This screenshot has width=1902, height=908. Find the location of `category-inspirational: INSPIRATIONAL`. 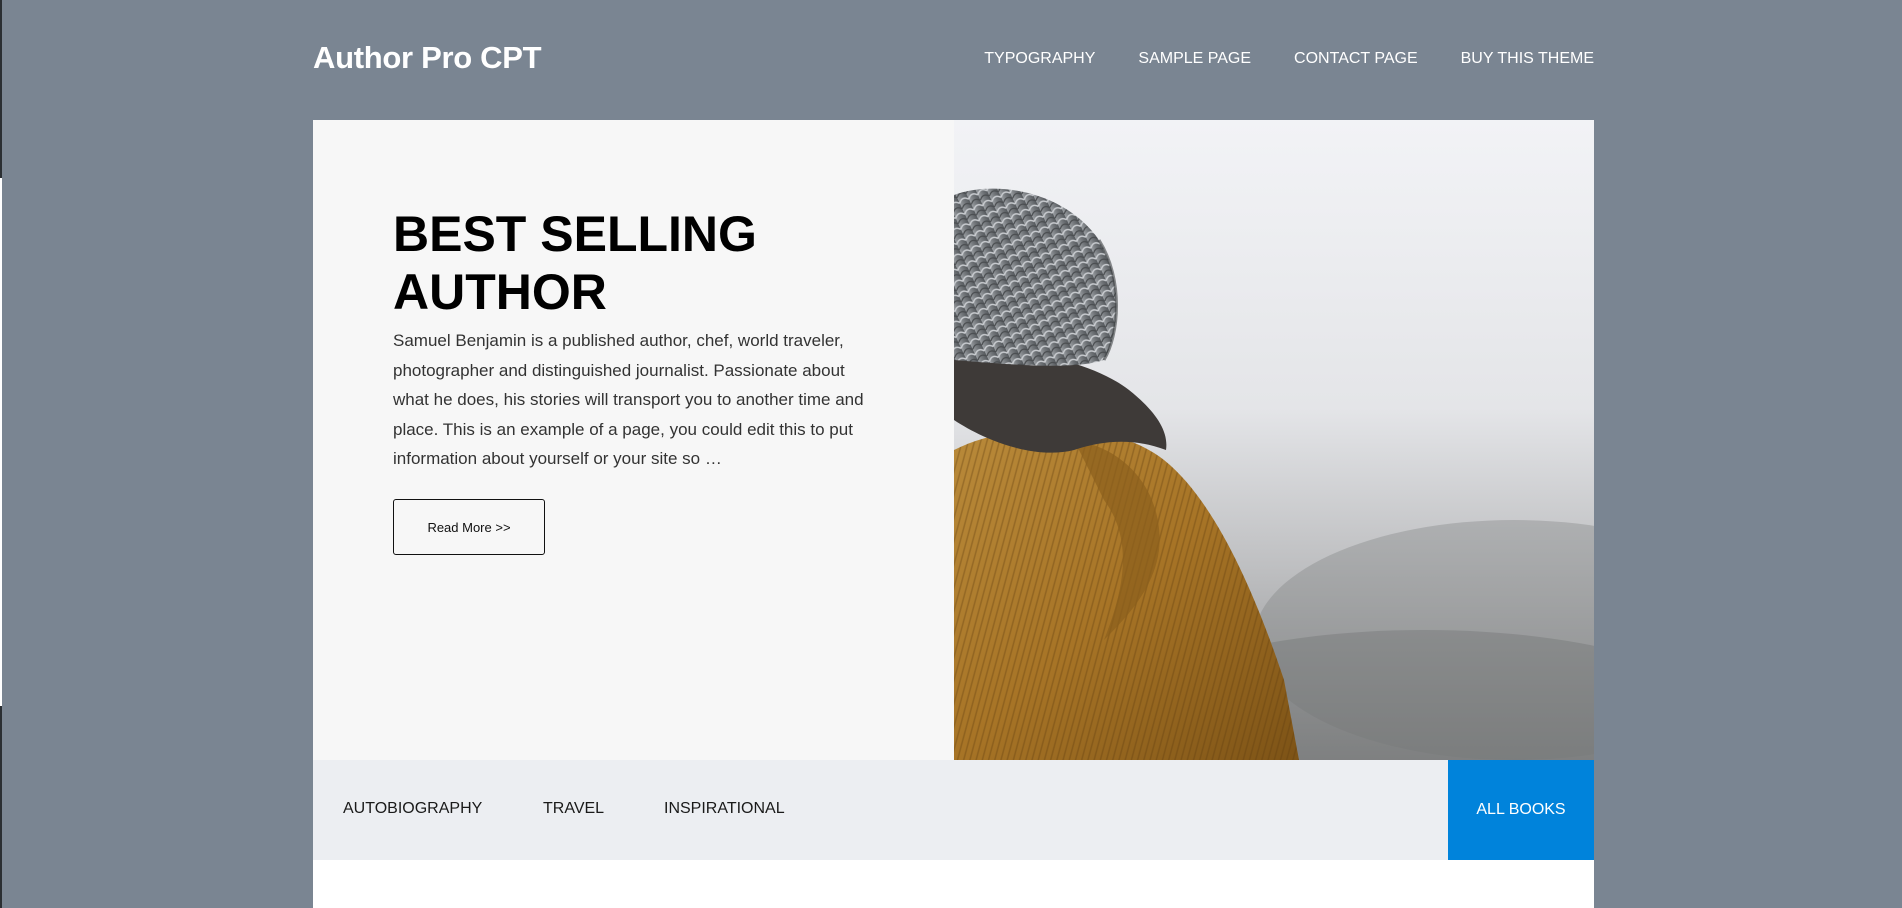

category-inspirational: INSPIRATIONAL is located at coordinates (724, 809).